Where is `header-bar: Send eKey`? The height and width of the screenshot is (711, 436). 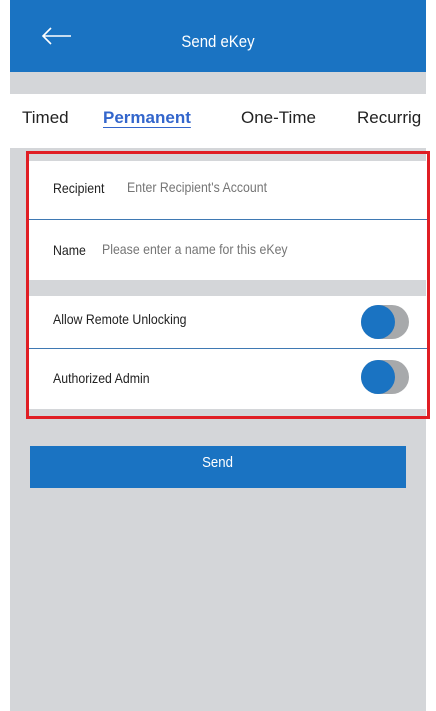
header-bar: Send eKey is located at coordinates (218, 36).